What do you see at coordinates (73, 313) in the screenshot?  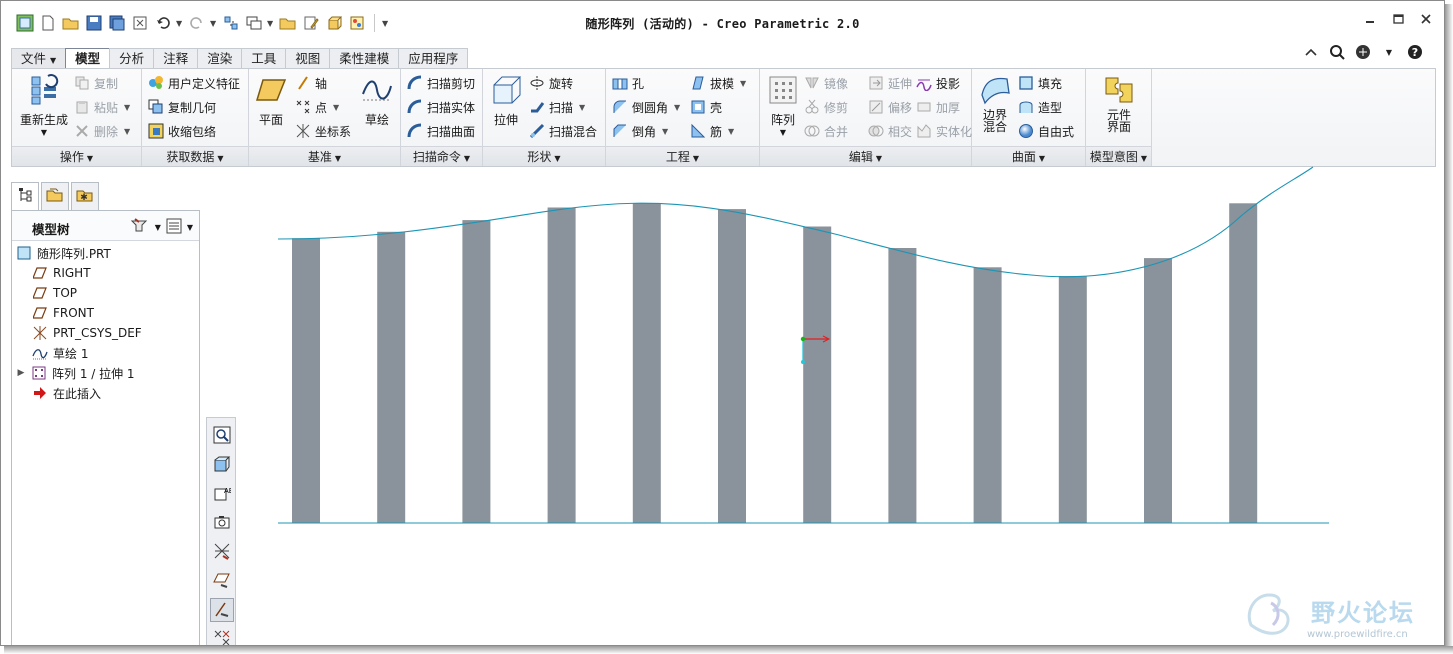 I see `tree-item-label: FRONT` at bounding box center [73, 313].